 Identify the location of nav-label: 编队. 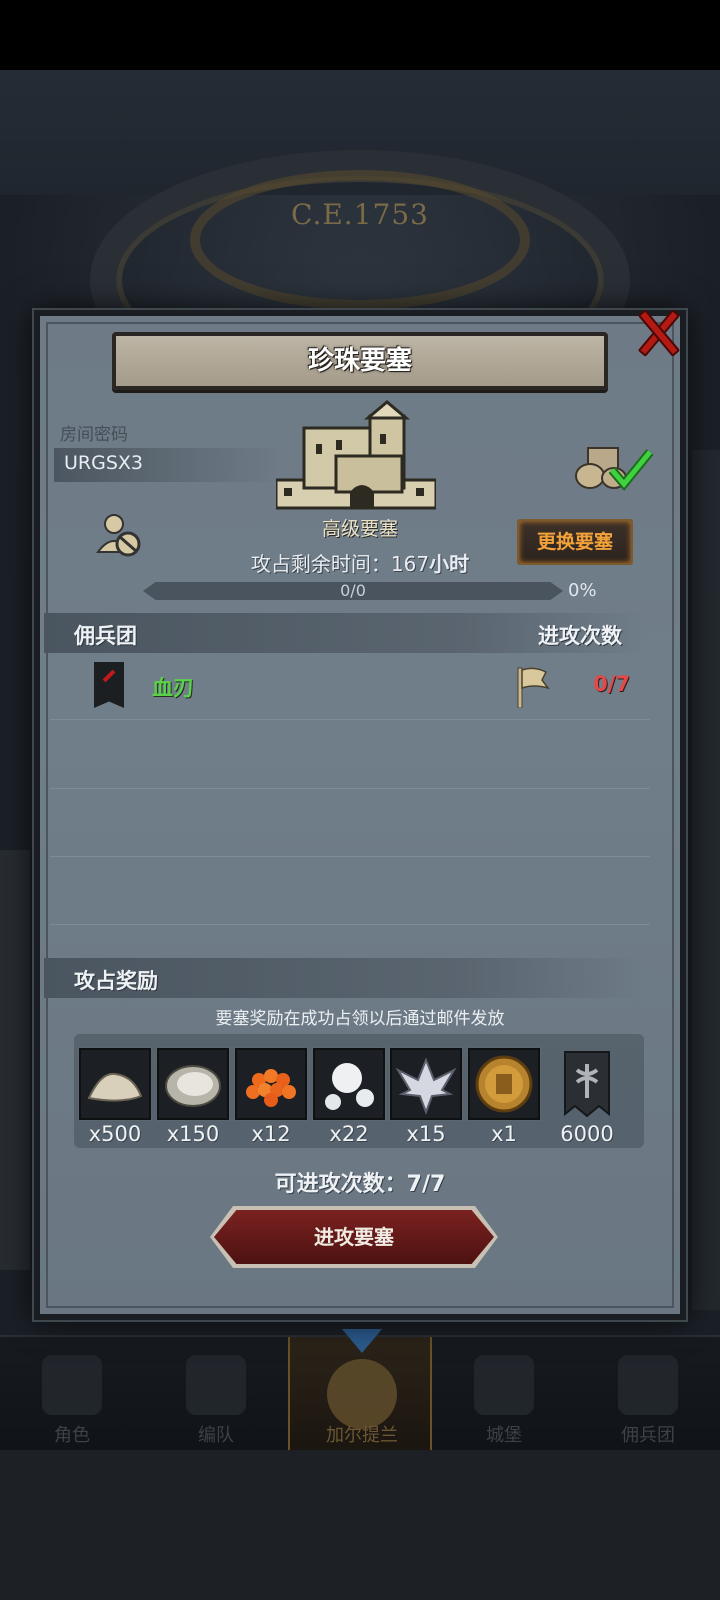
(216, 1435).